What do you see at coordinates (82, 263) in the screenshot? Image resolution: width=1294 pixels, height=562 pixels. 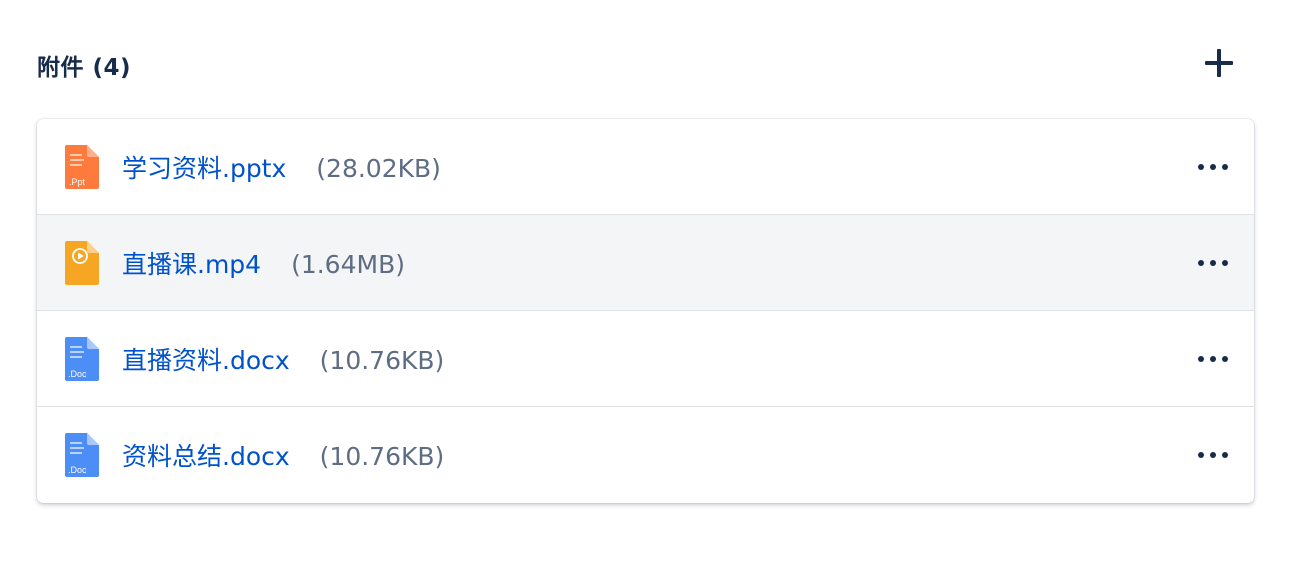 I see `video-file-icon` at bounding box center [82, 263].